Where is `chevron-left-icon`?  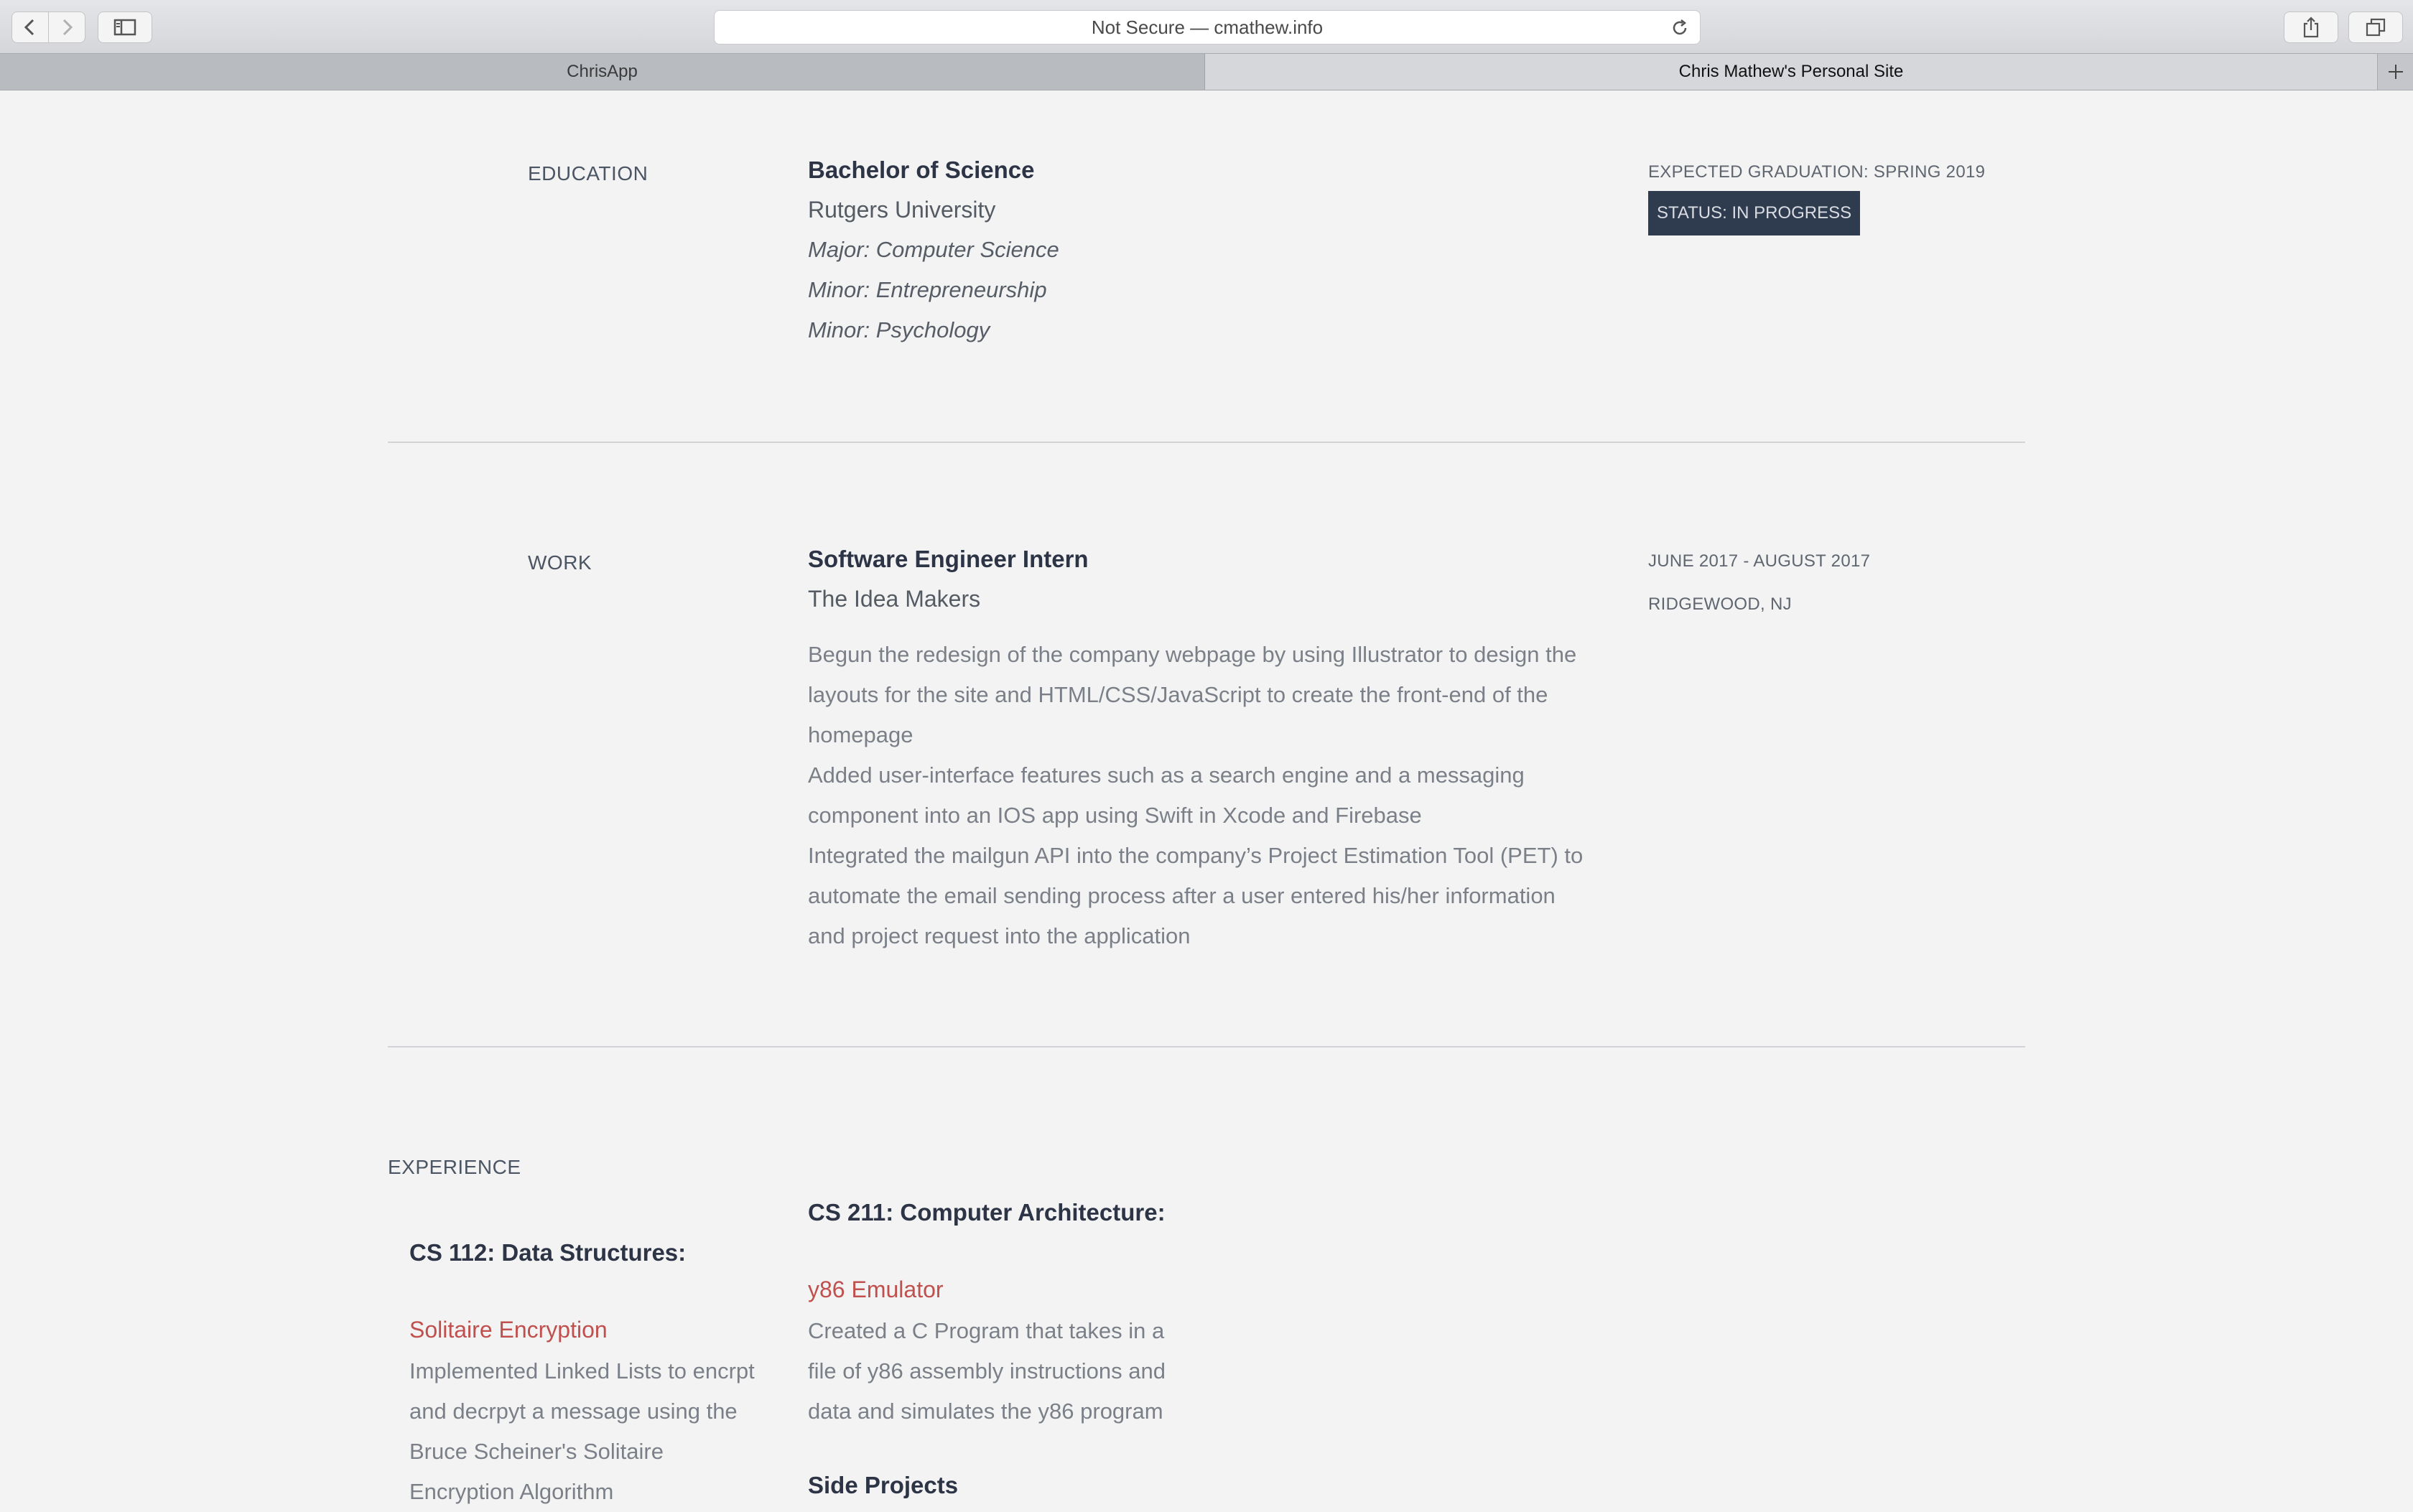 chevron-left-icon is located at coordinates (29, 27).